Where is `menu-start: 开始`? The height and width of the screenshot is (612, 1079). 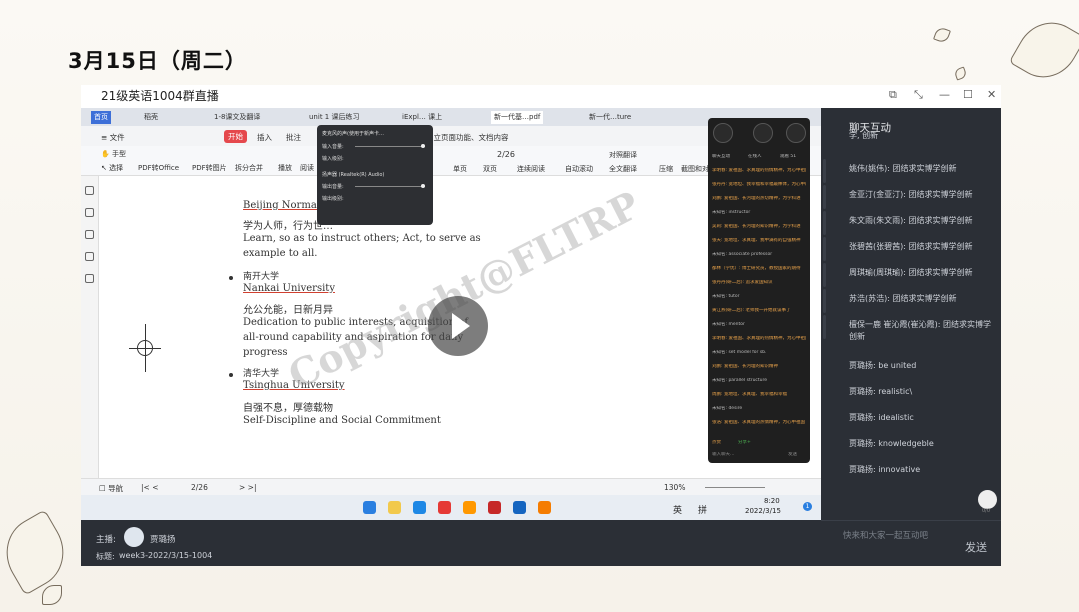
menu-start: 开始 is located at coordinates (235, 136).